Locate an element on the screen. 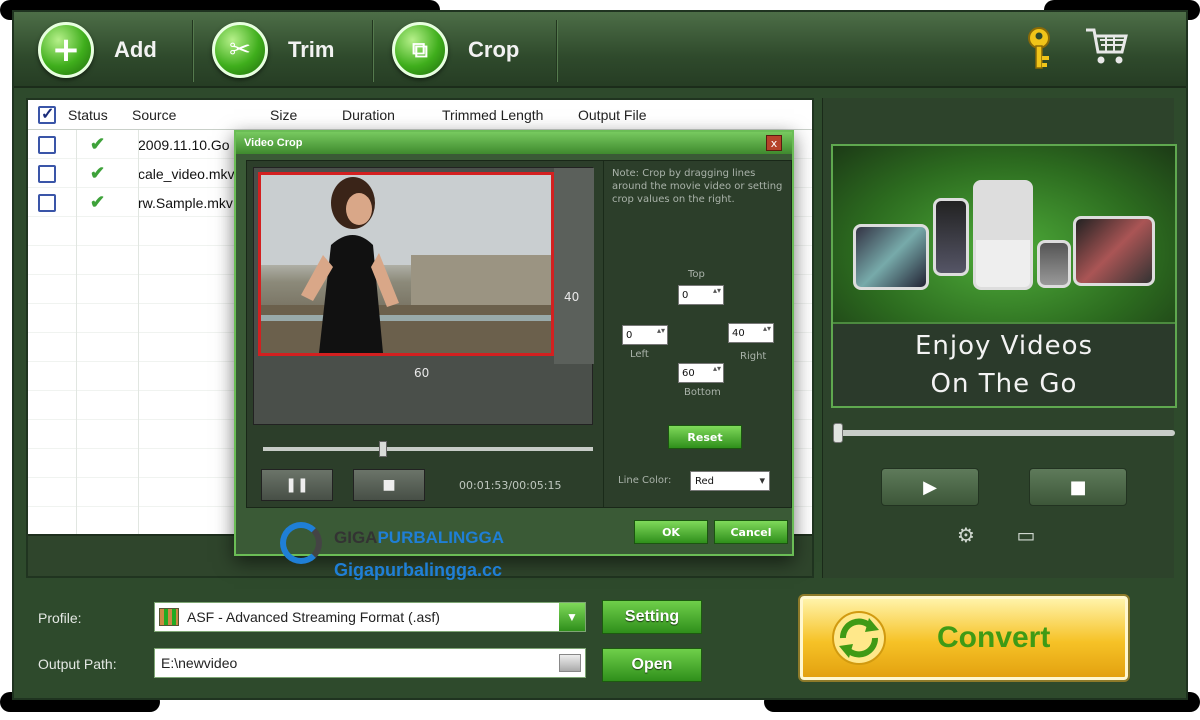 The height and width of the screenshot is (720, 1200). trim-label: Trim is located at coordinates (311, 49).